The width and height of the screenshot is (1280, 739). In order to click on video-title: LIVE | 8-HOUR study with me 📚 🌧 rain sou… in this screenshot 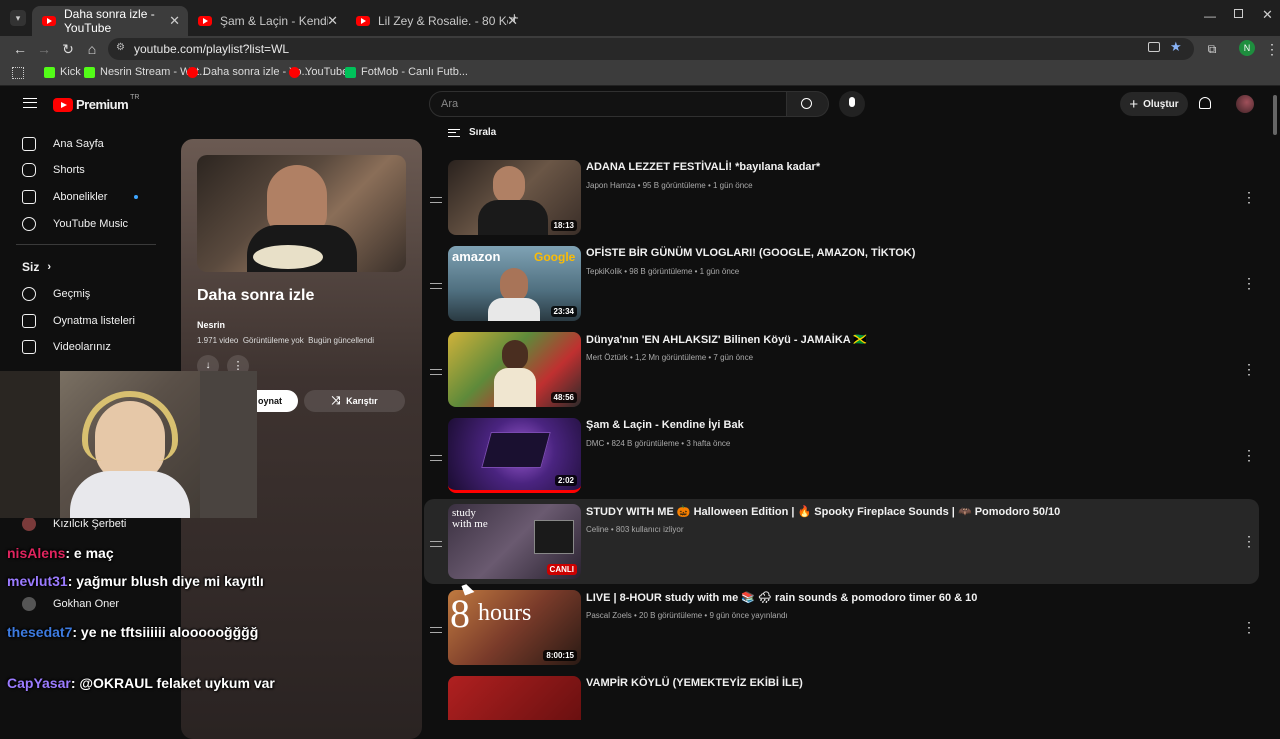, I will do `click(781, 597)`.